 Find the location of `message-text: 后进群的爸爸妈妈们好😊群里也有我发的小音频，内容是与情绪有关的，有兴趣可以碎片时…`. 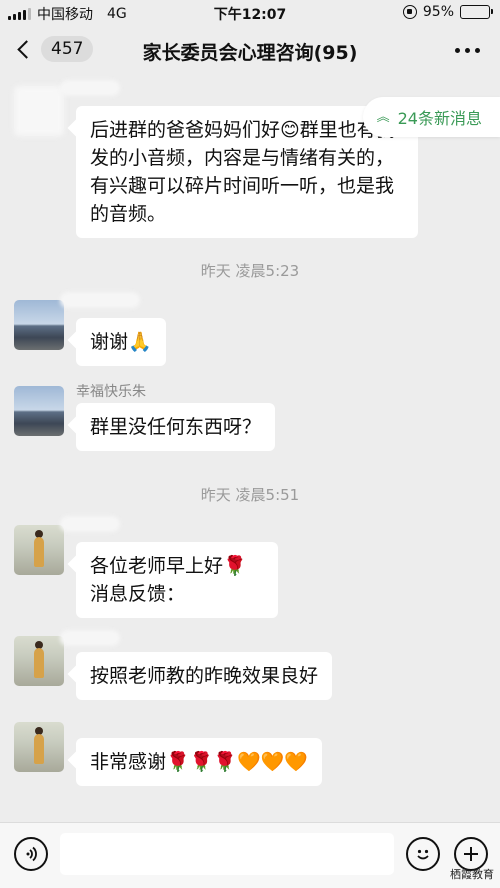

message-text: 后进群的爸爸妈妈们好😊群里也有我发的小音频，内容是与情绪有关的，有兴趣可以碎片时… is located at coordinates (242, 172).